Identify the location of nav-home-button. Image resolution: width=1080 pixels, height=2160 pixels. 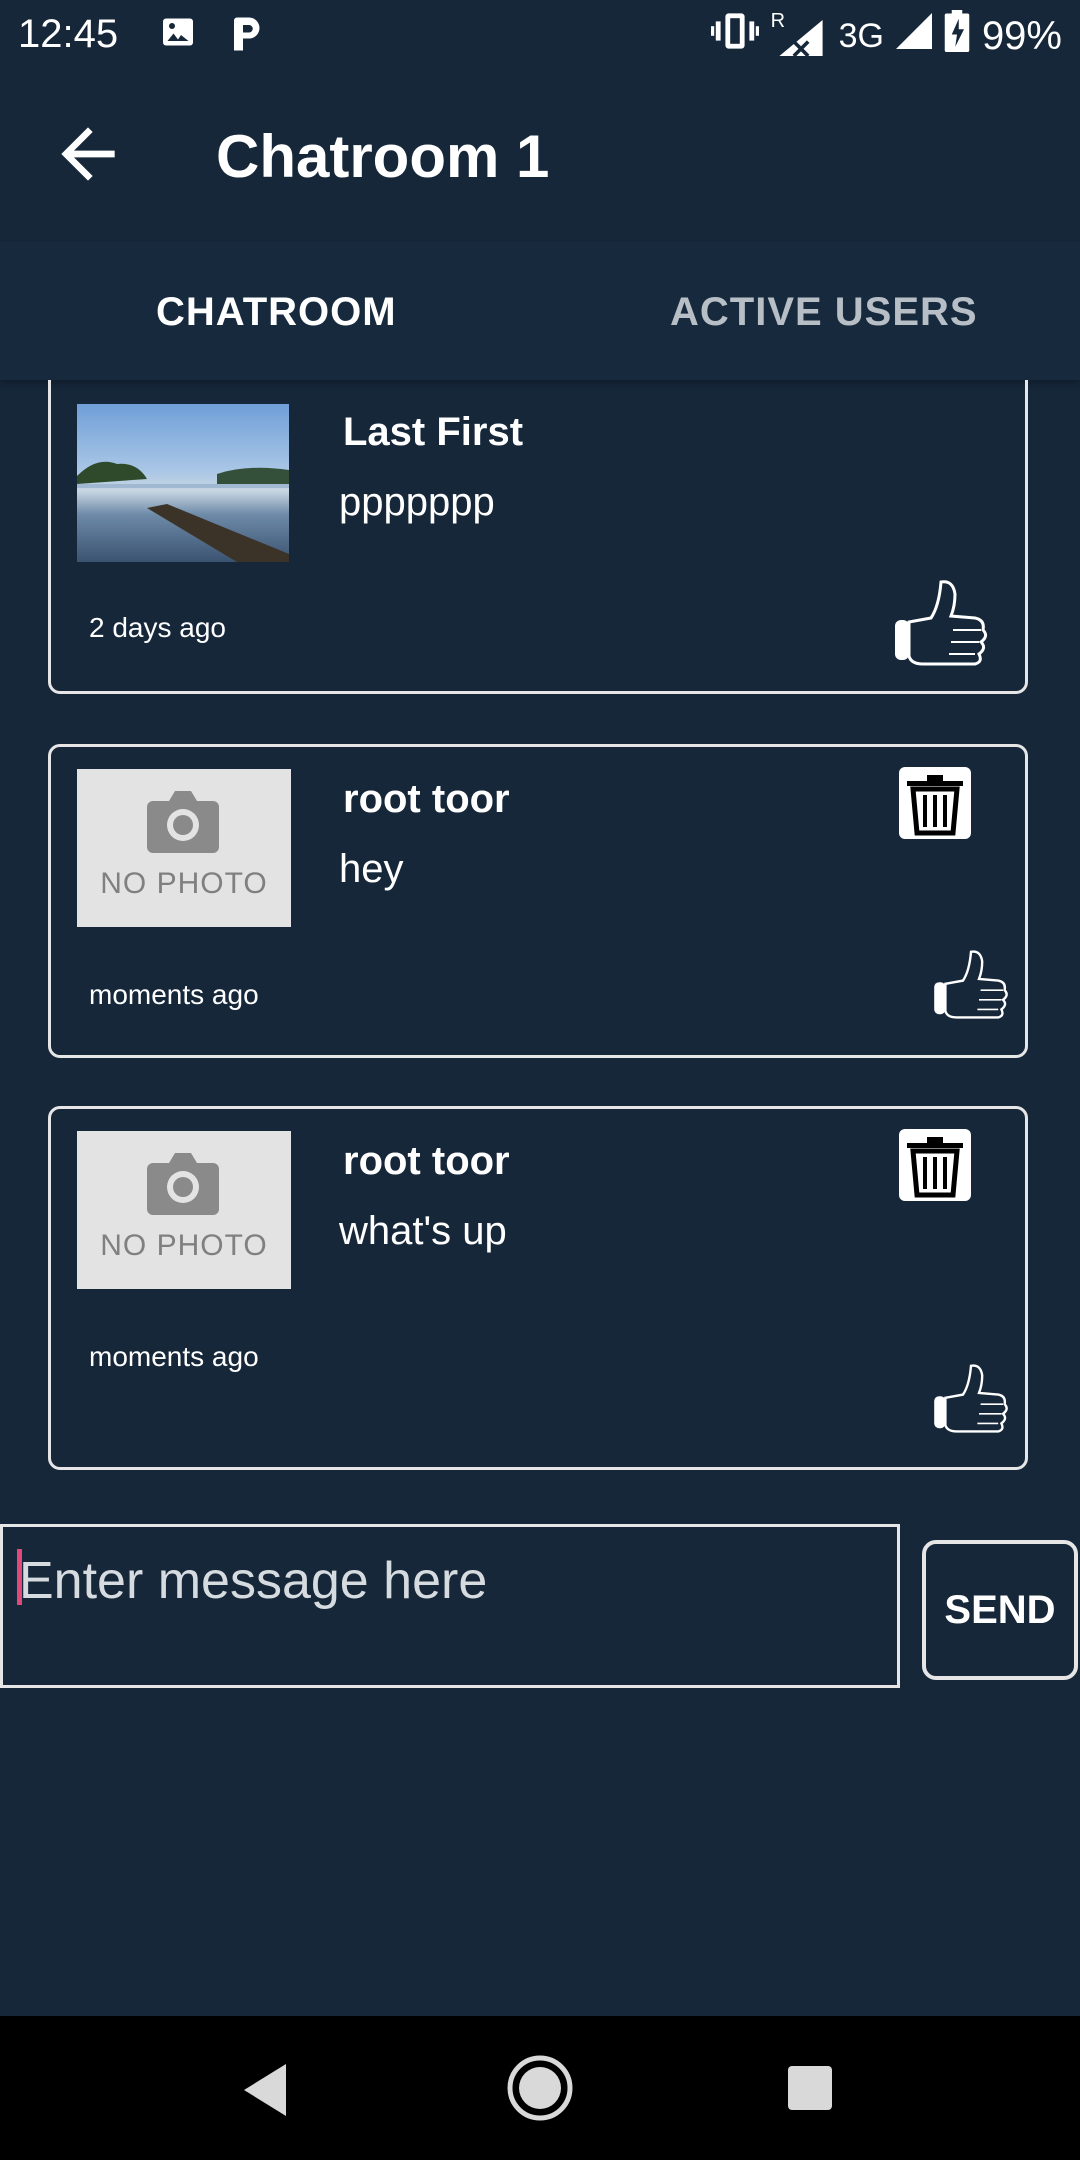
(540, 2090).